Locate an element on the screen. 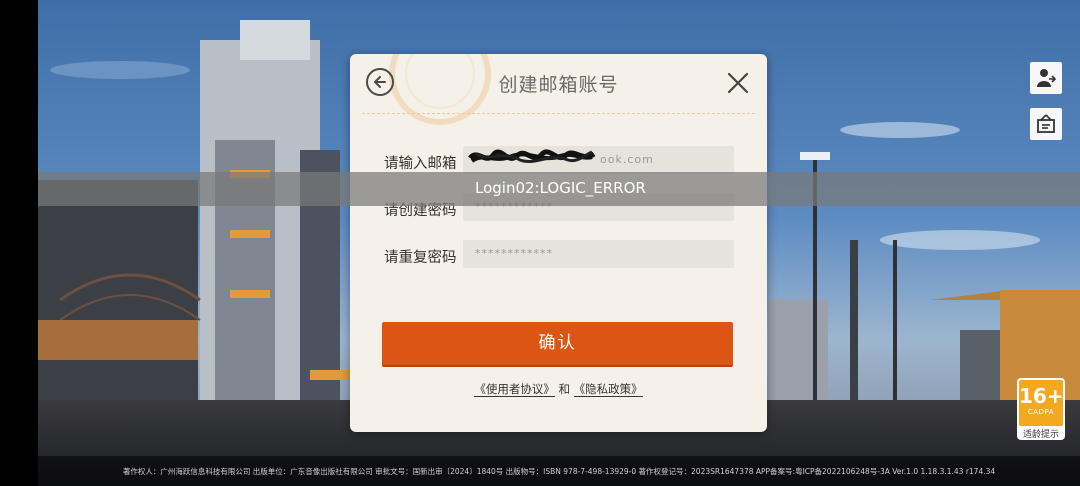 The width and height of the screenshot is (1080, 486). age-rating-badge: 16+ CADPA 适龄提示 is located at coordinates (1041, 409).